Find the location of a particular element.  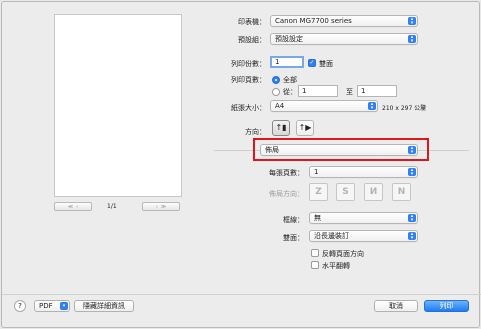

pages-all-label: 全部 is located at coordinates (290, 80).